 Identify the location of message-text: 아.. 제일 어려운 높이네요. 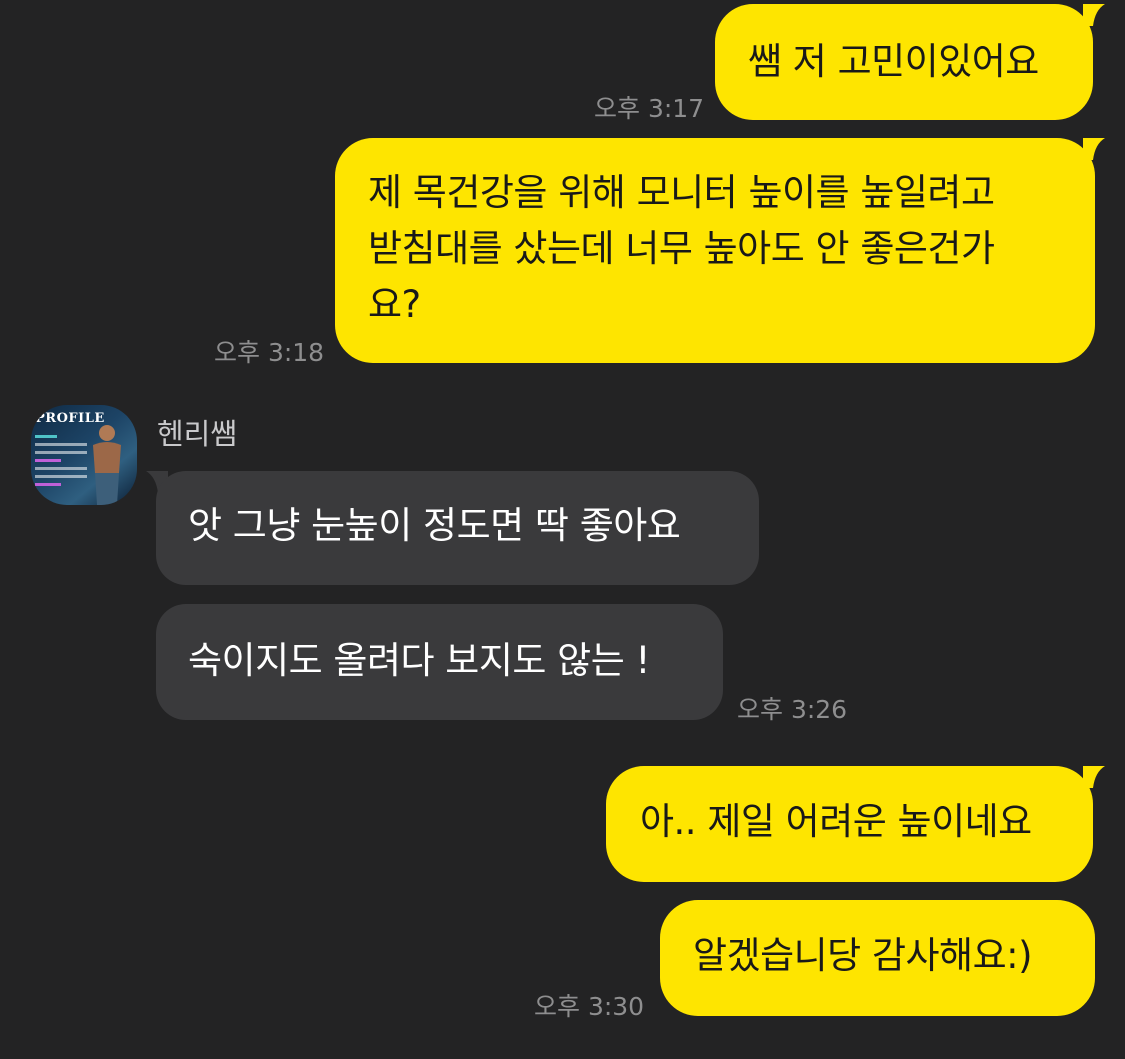
(836, 821).